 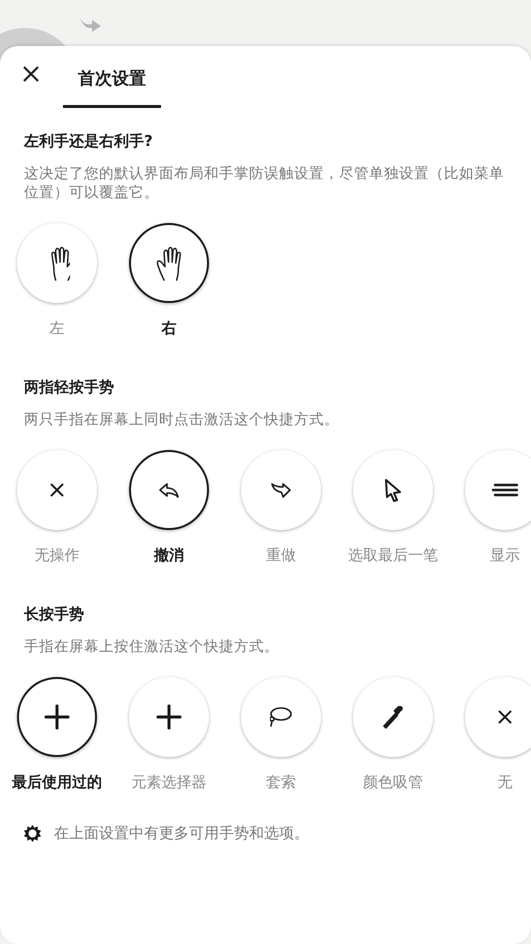 What do you see at coordinates (505, 782) in the screenshot?
I see `option-label: 无` at bounding box center [505, 782].